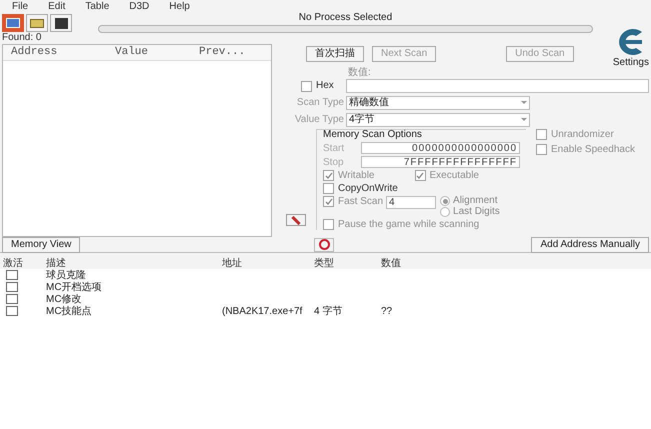  Describe the element at coordinates (411, 202) in the screenshot. I see `fast-scan-input: 4` at that location.